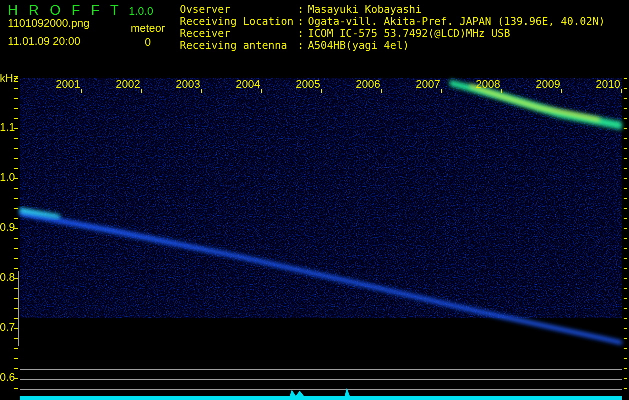  Describe the element at coordinates (8, 378) in the screenshot. I see `y-axis-label: 0.6` at that location.